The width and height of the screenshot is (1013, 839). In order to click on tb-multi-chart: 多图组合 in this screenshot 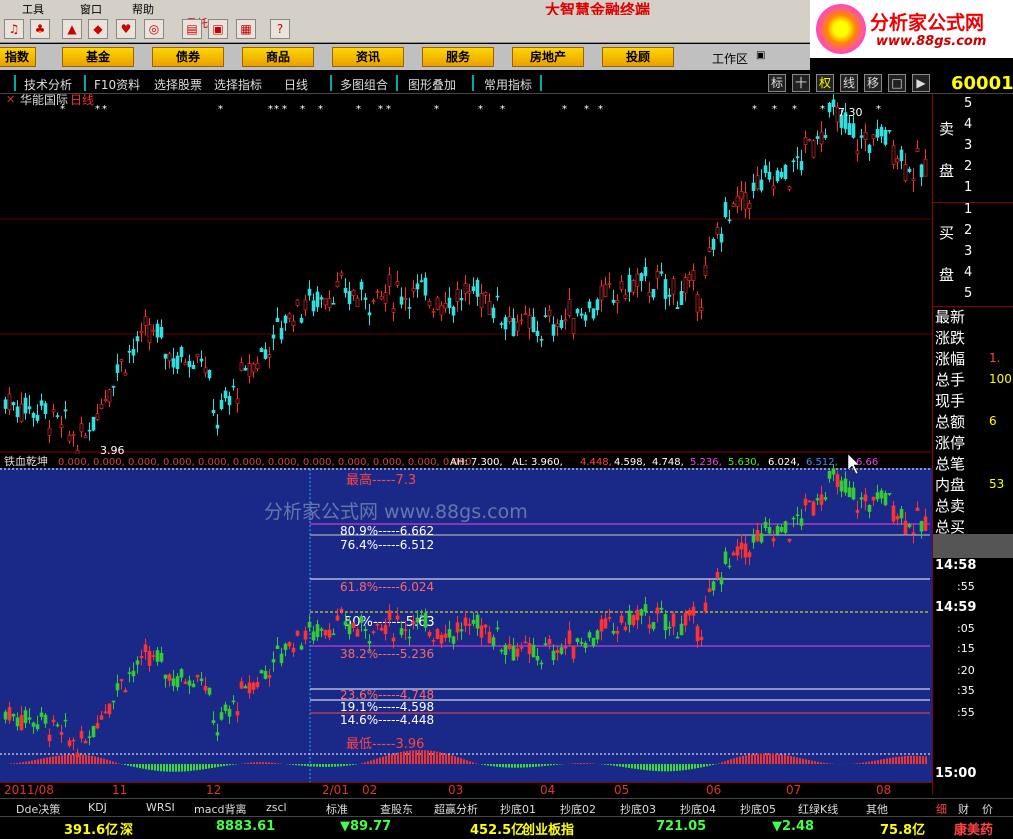, I will do `click(364, 84)`.